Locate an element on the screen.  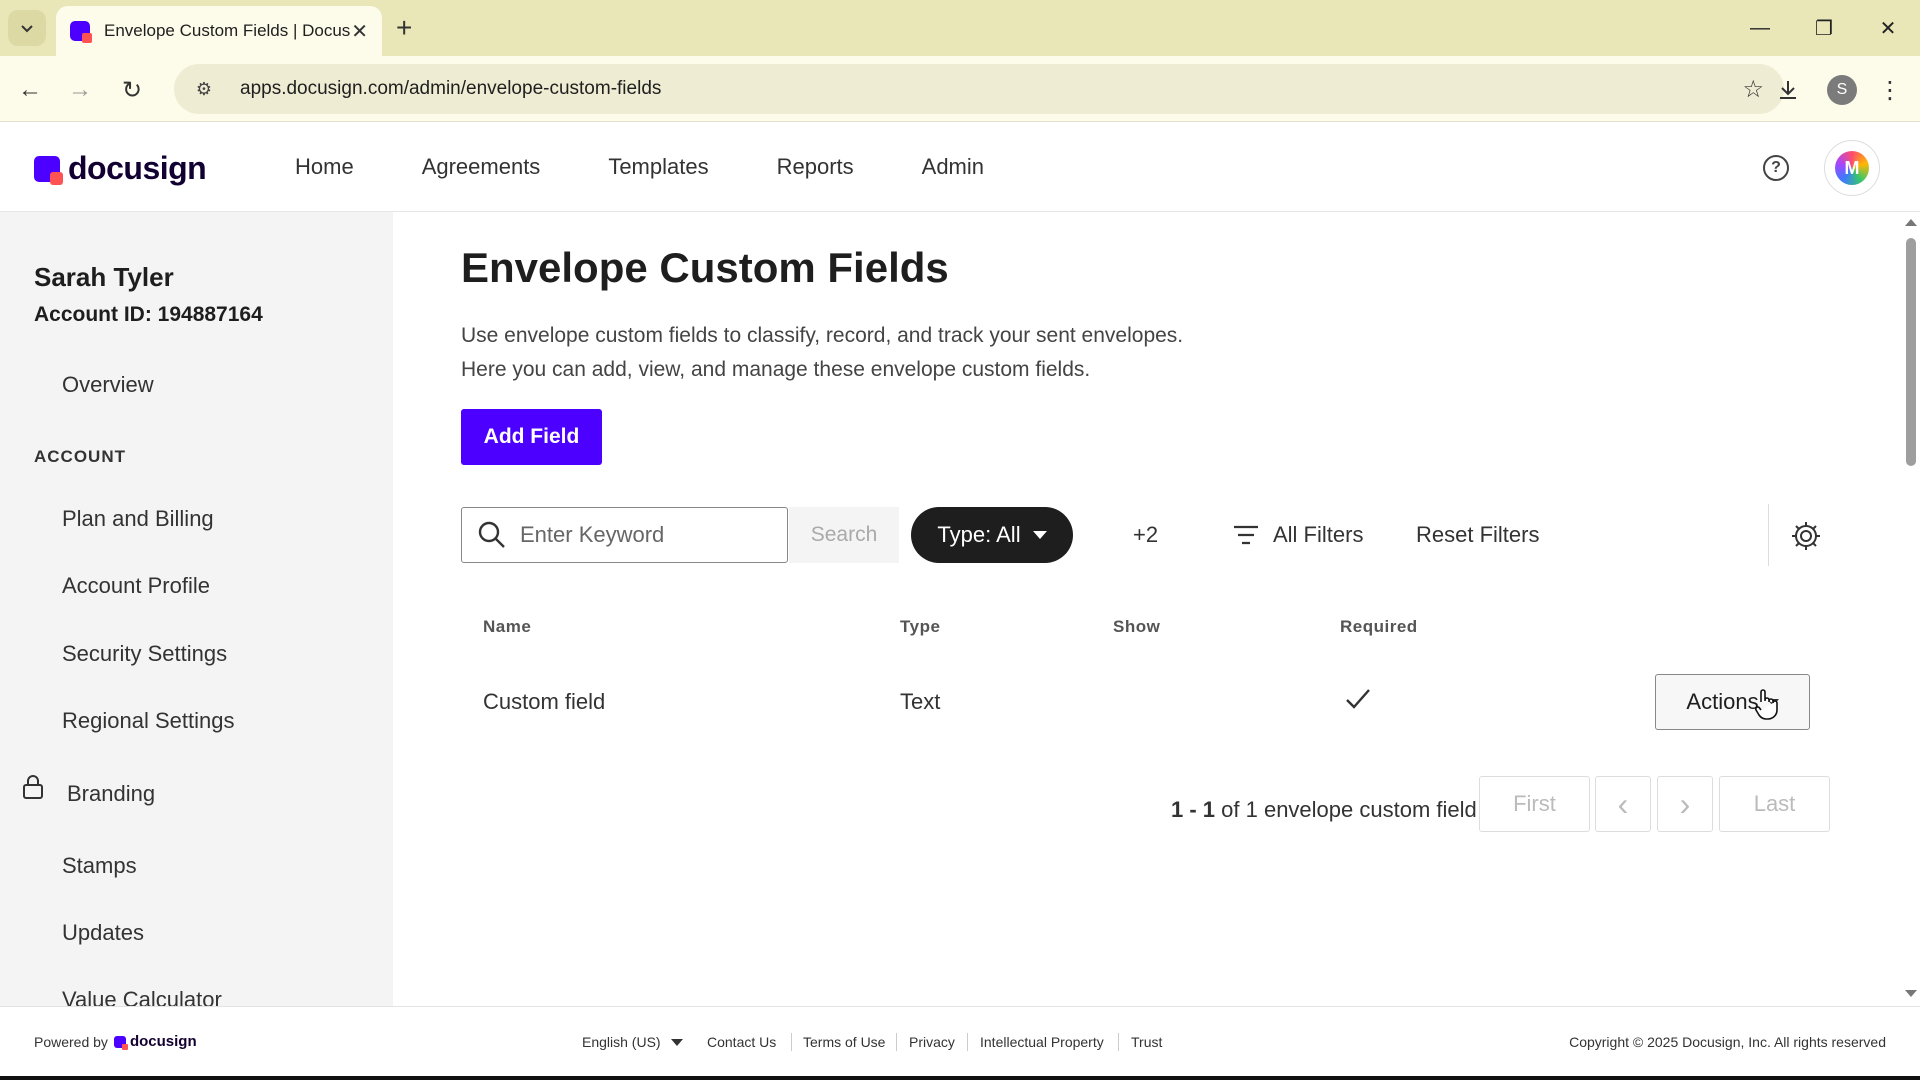
type-filter-label: Type: All is located at coordinates (979, 534).